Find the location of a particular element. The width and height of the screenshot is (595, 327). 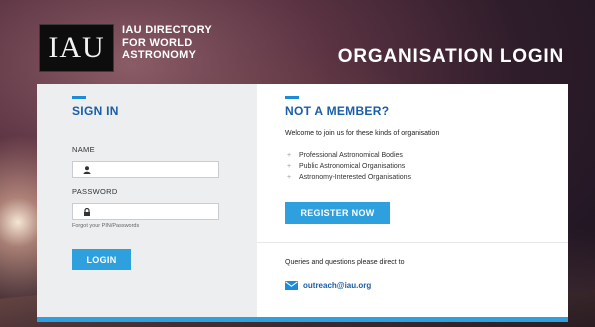

login-button: LOGIN is located at coordinates (101, 259).